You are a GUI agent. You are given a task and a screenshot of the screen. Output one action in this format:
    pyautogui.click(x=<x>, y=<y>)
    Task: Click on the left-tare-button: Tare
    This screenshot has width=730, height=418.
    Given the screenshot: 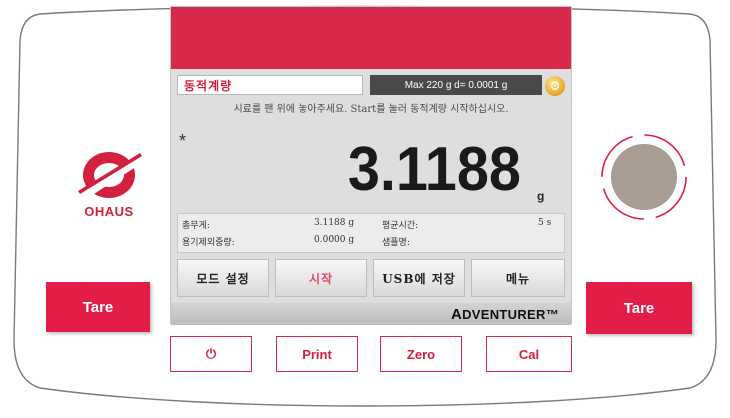 What is the action you would take?
    pyautogui.click(x=98, y=307)
    